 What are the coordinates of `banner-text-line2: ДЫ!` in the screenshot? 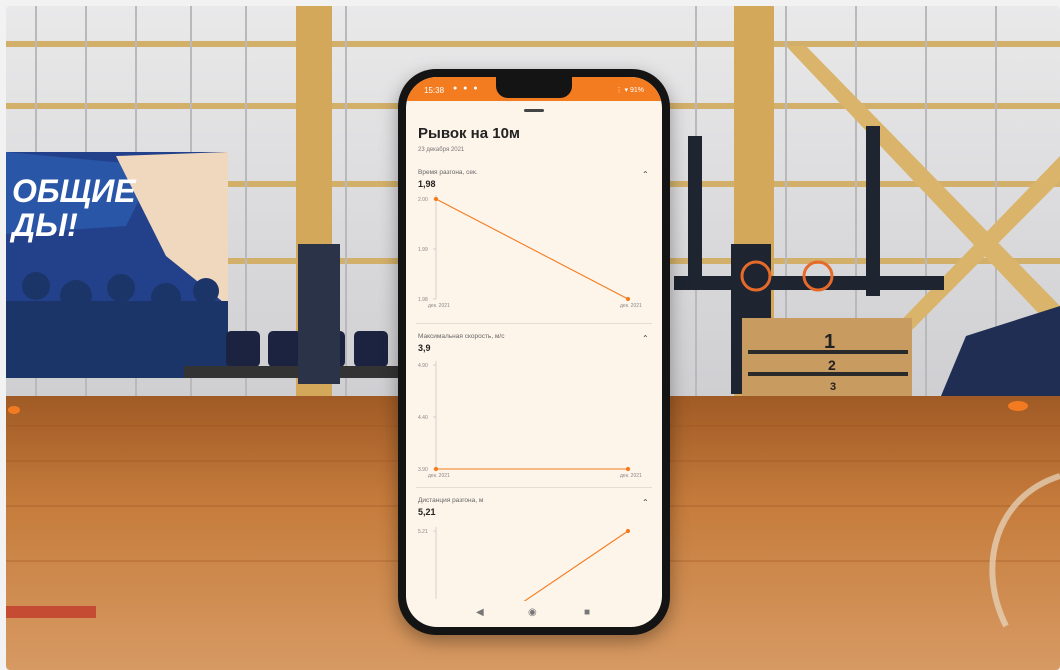 It's located at (43, 225).